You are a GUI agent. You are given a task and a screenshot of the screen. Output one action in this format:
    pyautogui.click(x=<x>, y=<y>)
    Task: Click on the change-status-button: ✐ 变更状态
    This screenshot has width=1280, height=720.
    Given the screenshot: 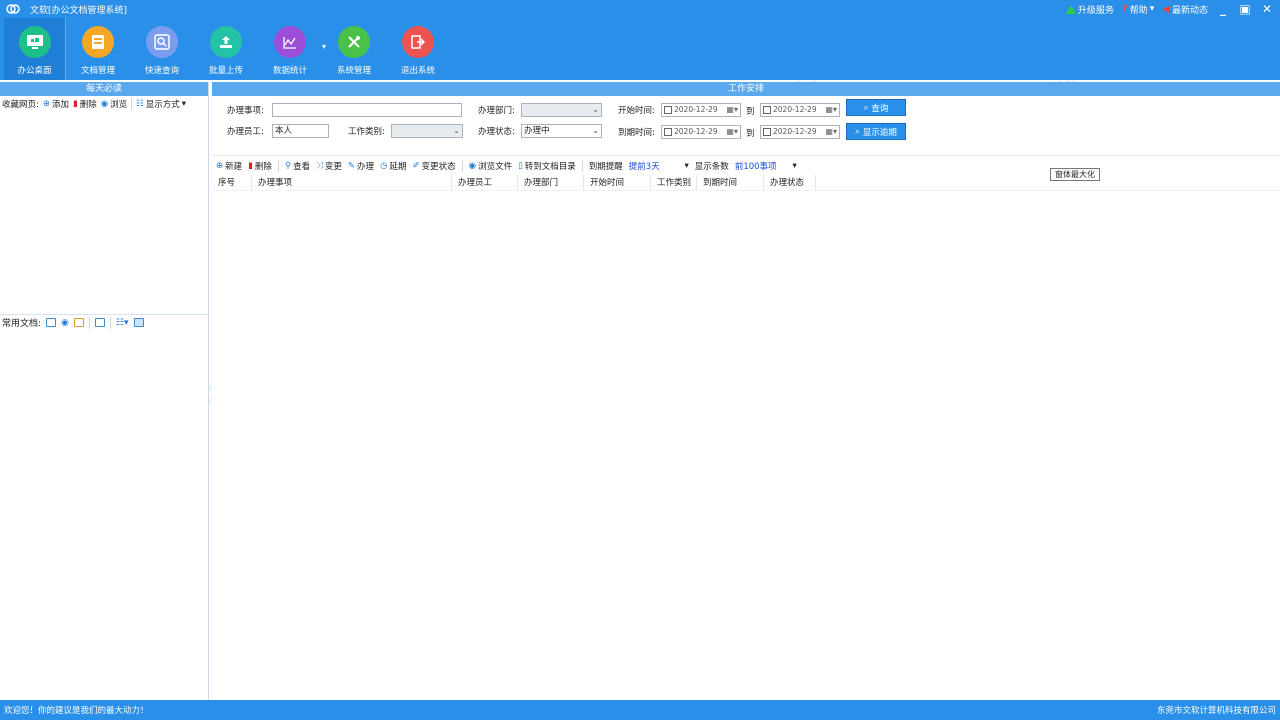 What is the action you would take?
    pyautogui.click(x=434, y=166)
    